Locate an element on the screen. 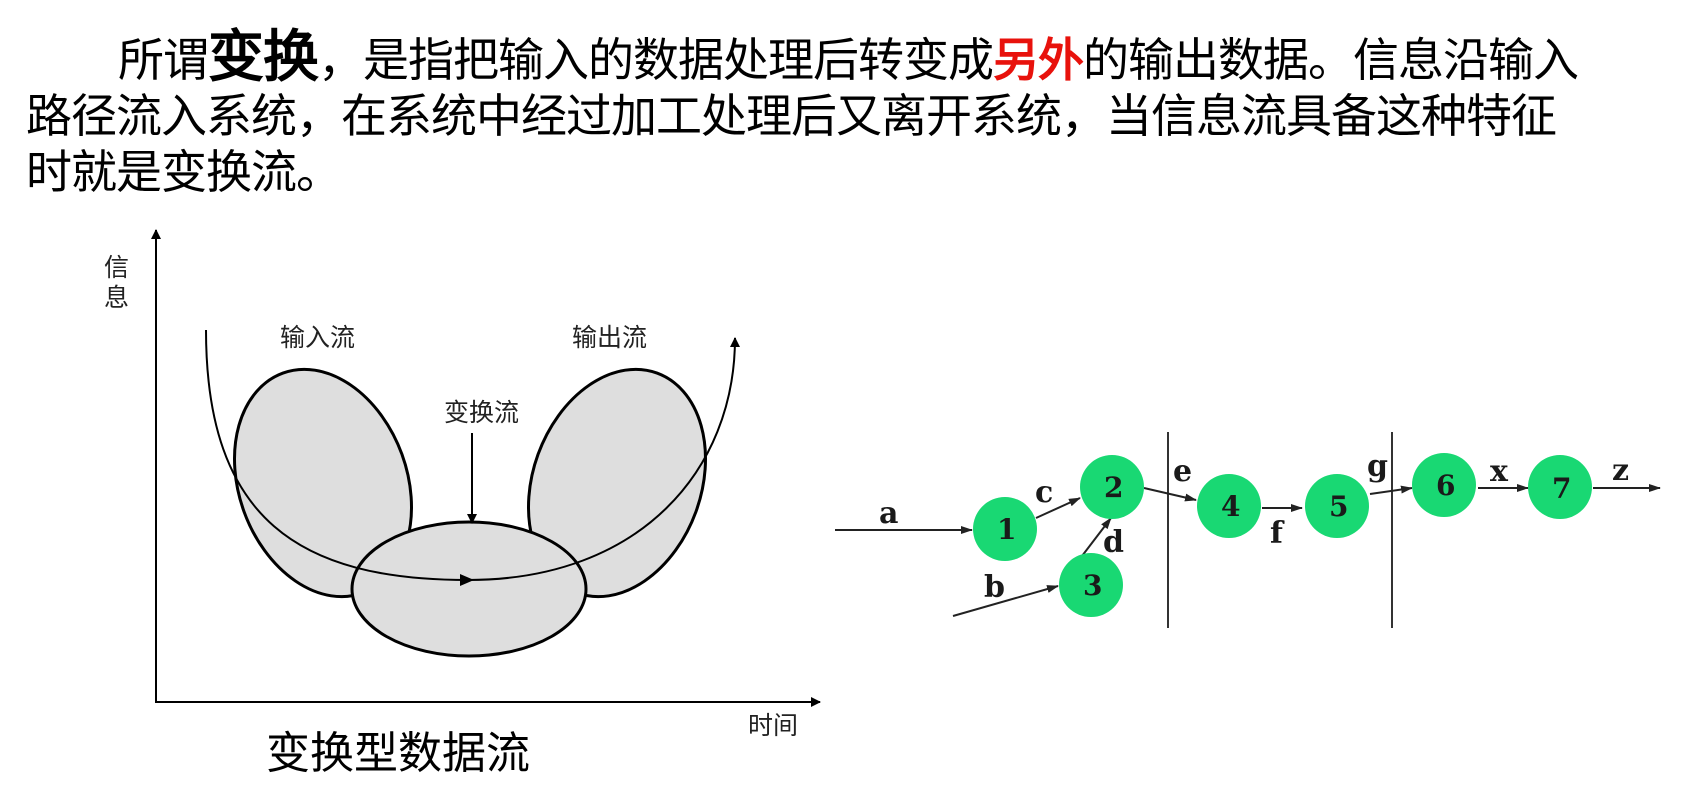 This screenshot has width=1681, height=810. node-1-label: 1 is located at coordinates (1006, 529).